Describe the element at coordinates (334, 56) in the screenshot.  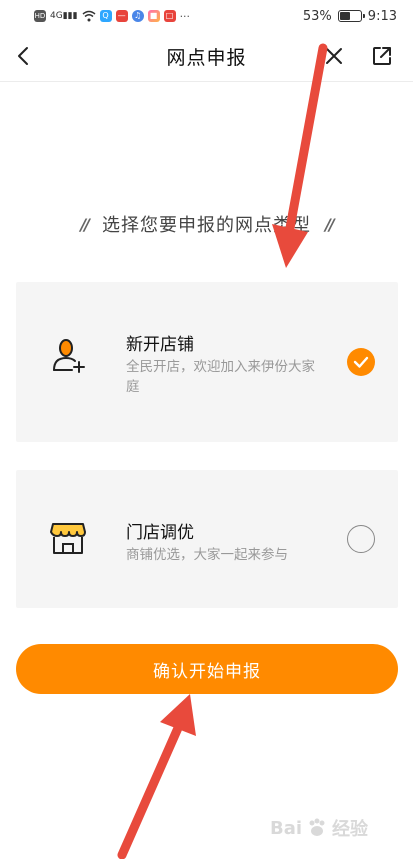
I see `close-icon` at that location.